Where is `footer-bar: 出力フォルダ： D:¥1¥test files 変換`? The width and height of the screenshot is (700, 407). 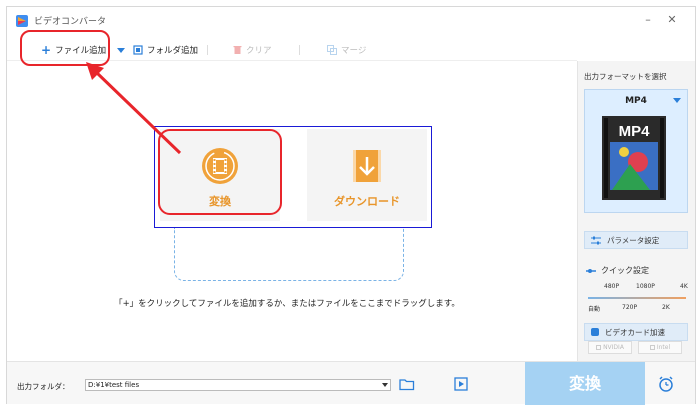
footer-bar: 出力フォルダ： D:¥1¥test files 変換 is located at coordinates (351, 383).